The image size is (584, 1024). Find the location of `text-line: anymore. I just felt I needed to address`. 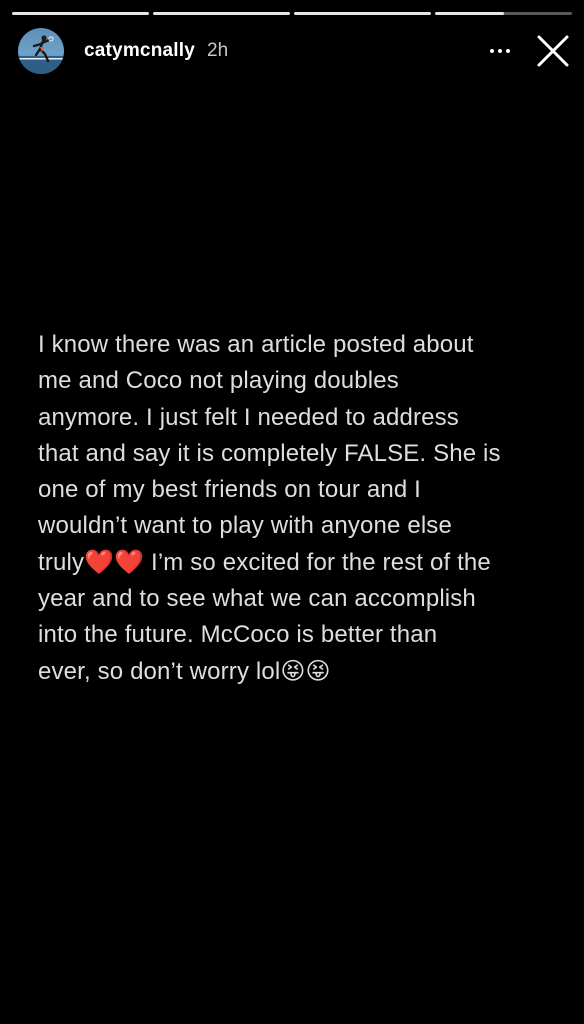

text-line: anymore. I just felt I needed to address is located at coordinates (248, 417).